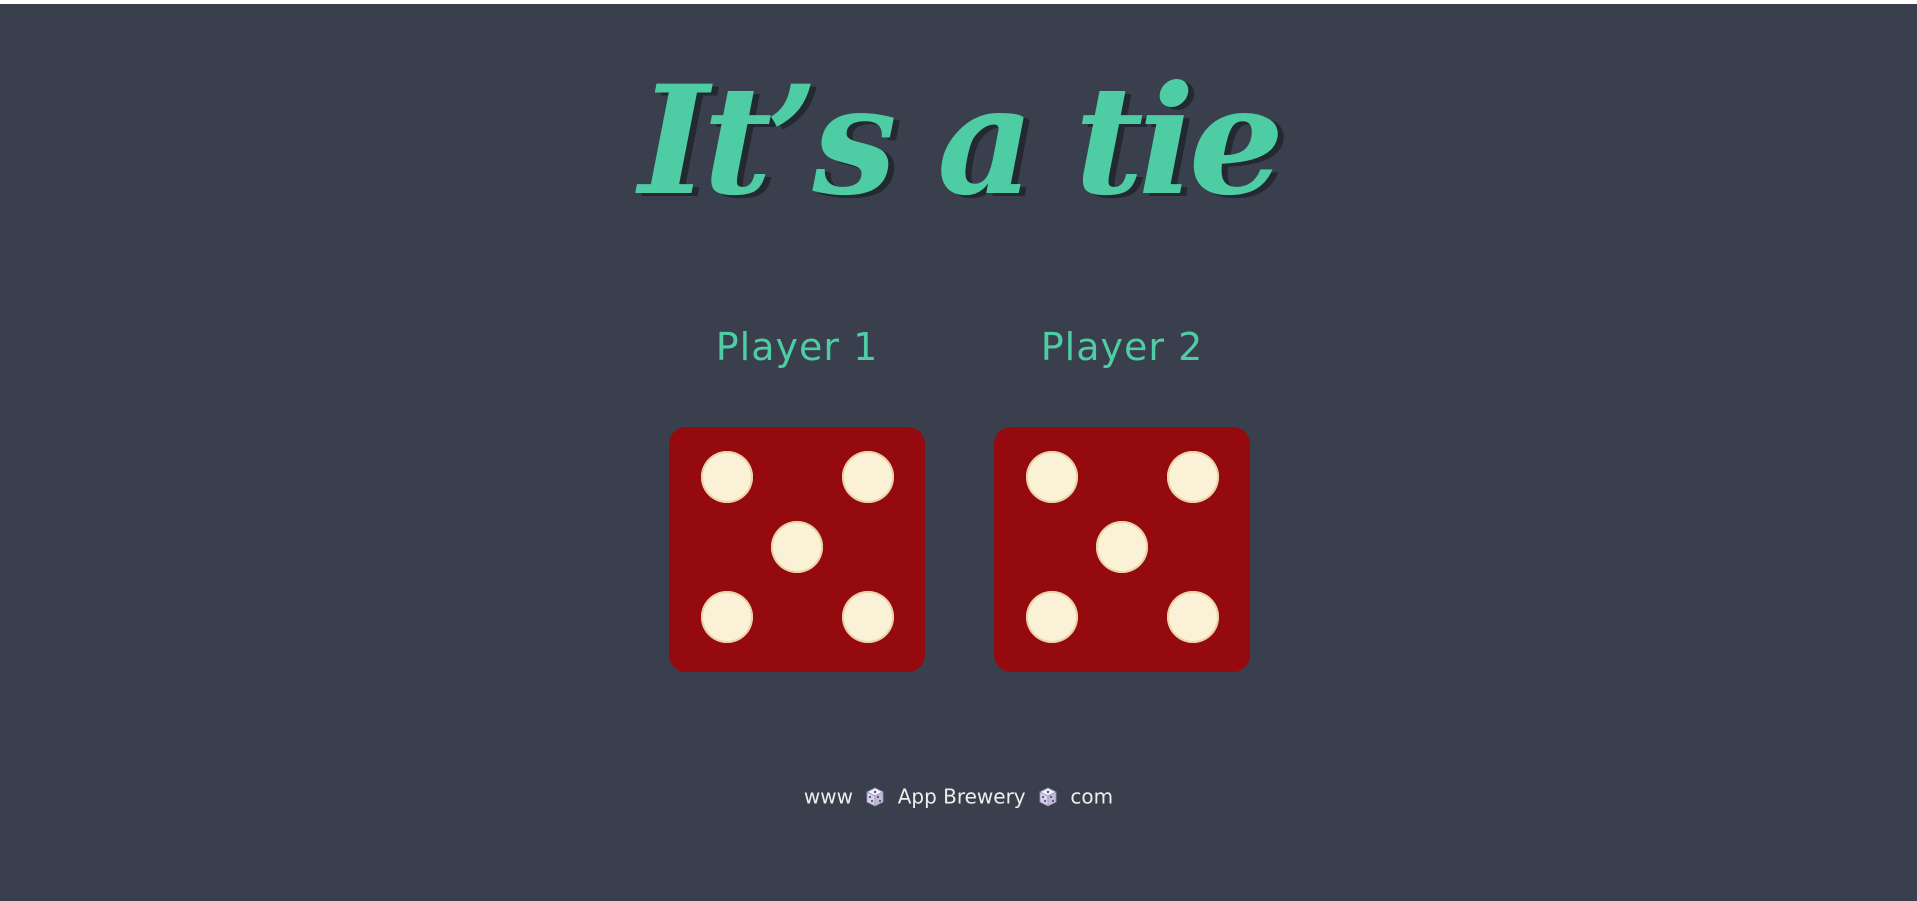  Describe the element at coordinates (1122, 347) in the screenshot. I see `player-2-label: Player 2` at that location.